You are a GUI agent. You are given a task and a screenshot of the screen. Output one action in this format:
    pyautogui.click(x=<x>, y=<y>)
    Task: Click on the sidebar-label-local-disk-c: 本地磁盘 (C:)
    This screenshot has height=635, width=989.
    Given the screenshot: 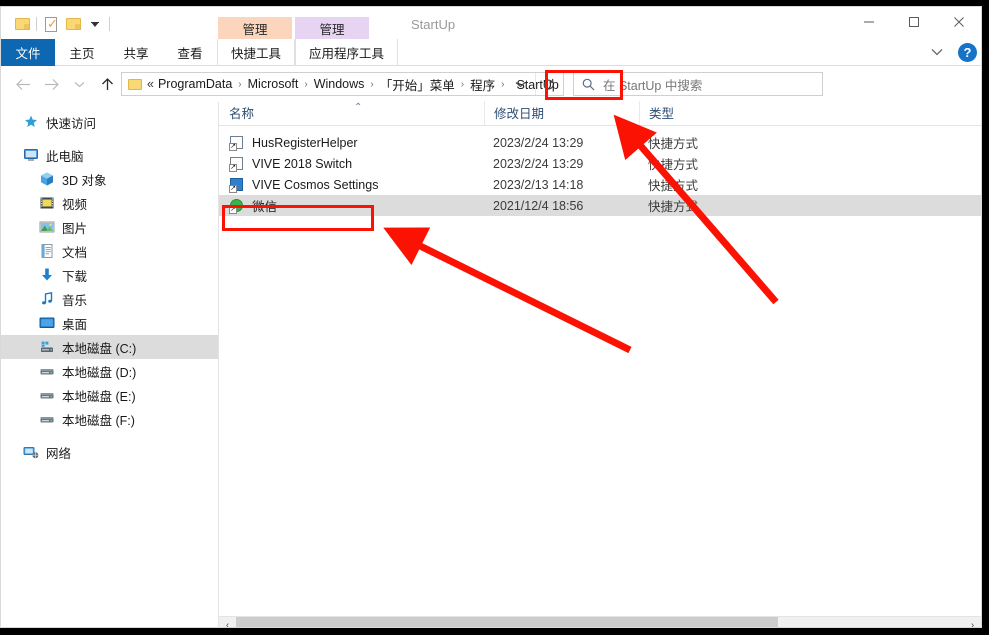 What is the action you would take?
    pyautogui.click(x=99, y=348)
    